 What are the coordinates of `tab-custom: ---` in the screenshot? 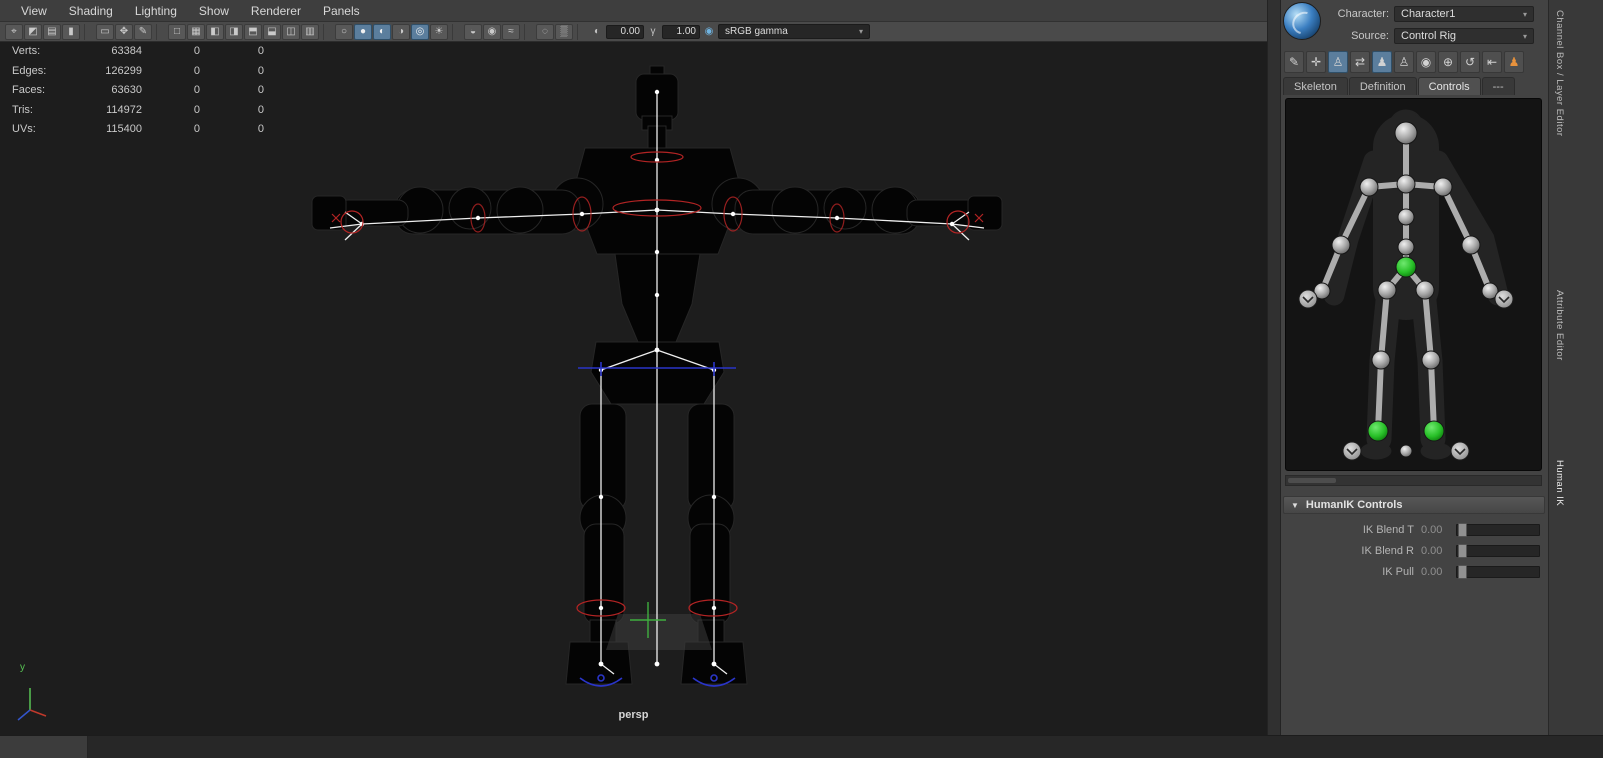 It's located at (1498, 86).